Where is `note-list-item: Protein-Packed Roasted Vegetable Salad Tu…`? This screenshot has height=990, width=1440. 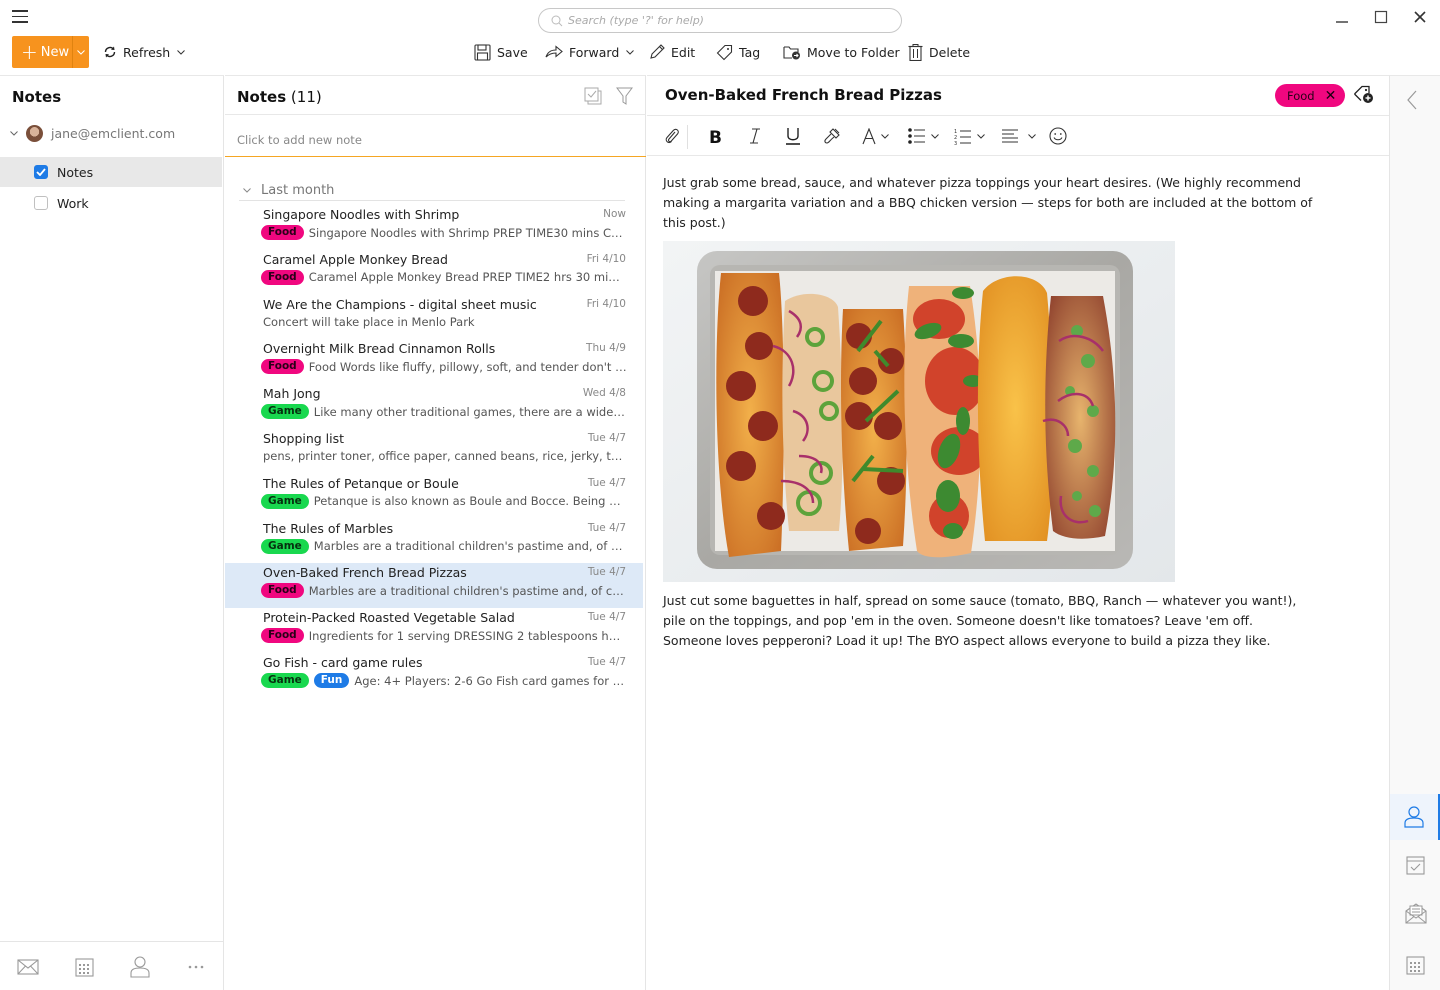 note-list-item: Protein-Packed Roasted Vegetable Salad Tu… is located at coordinates (434, 630).